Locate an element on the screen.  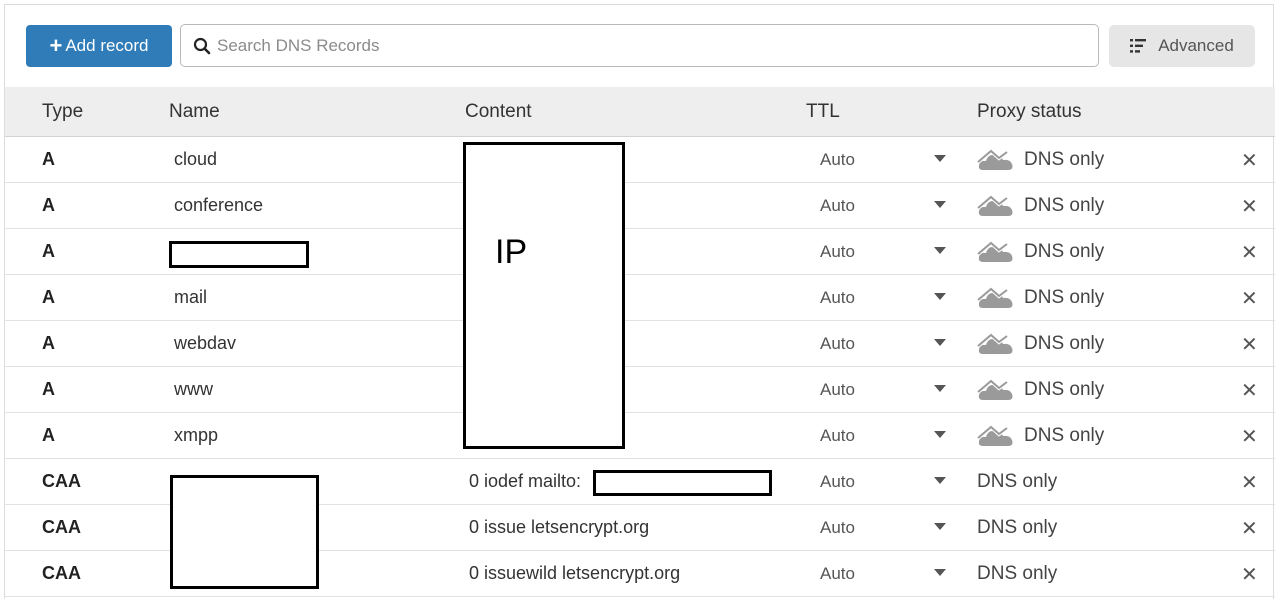
search-icon is located at coordinates (202, 45).